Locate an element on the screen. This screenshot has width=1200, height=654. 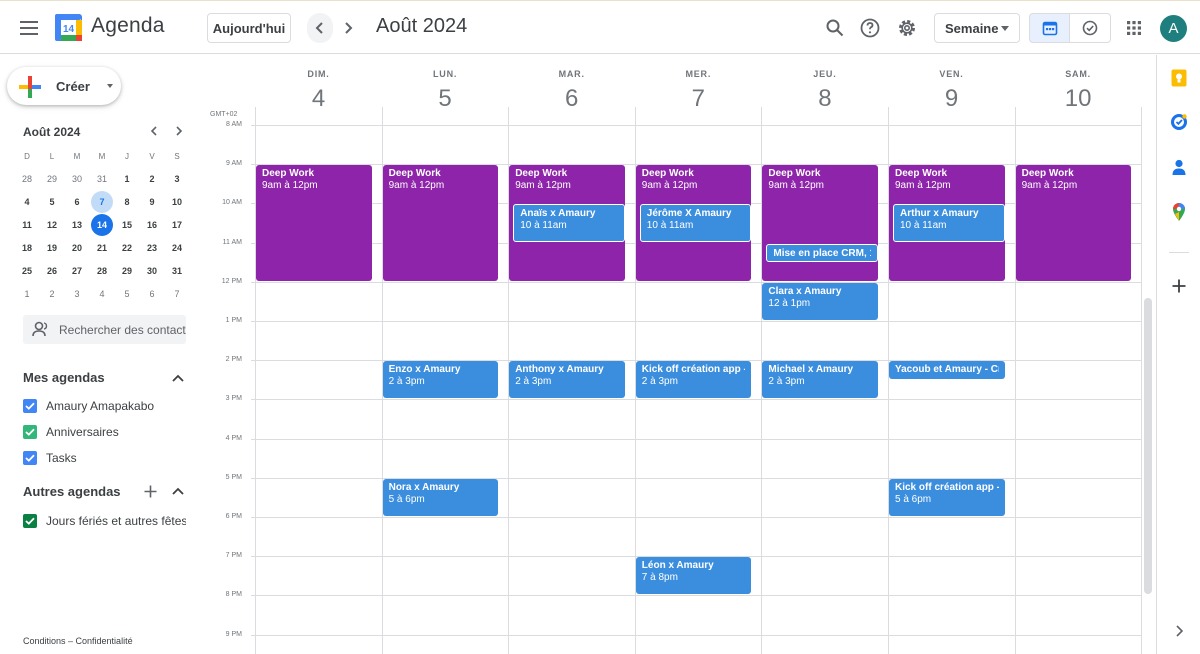
help-button is located at coordinates (870, 28).